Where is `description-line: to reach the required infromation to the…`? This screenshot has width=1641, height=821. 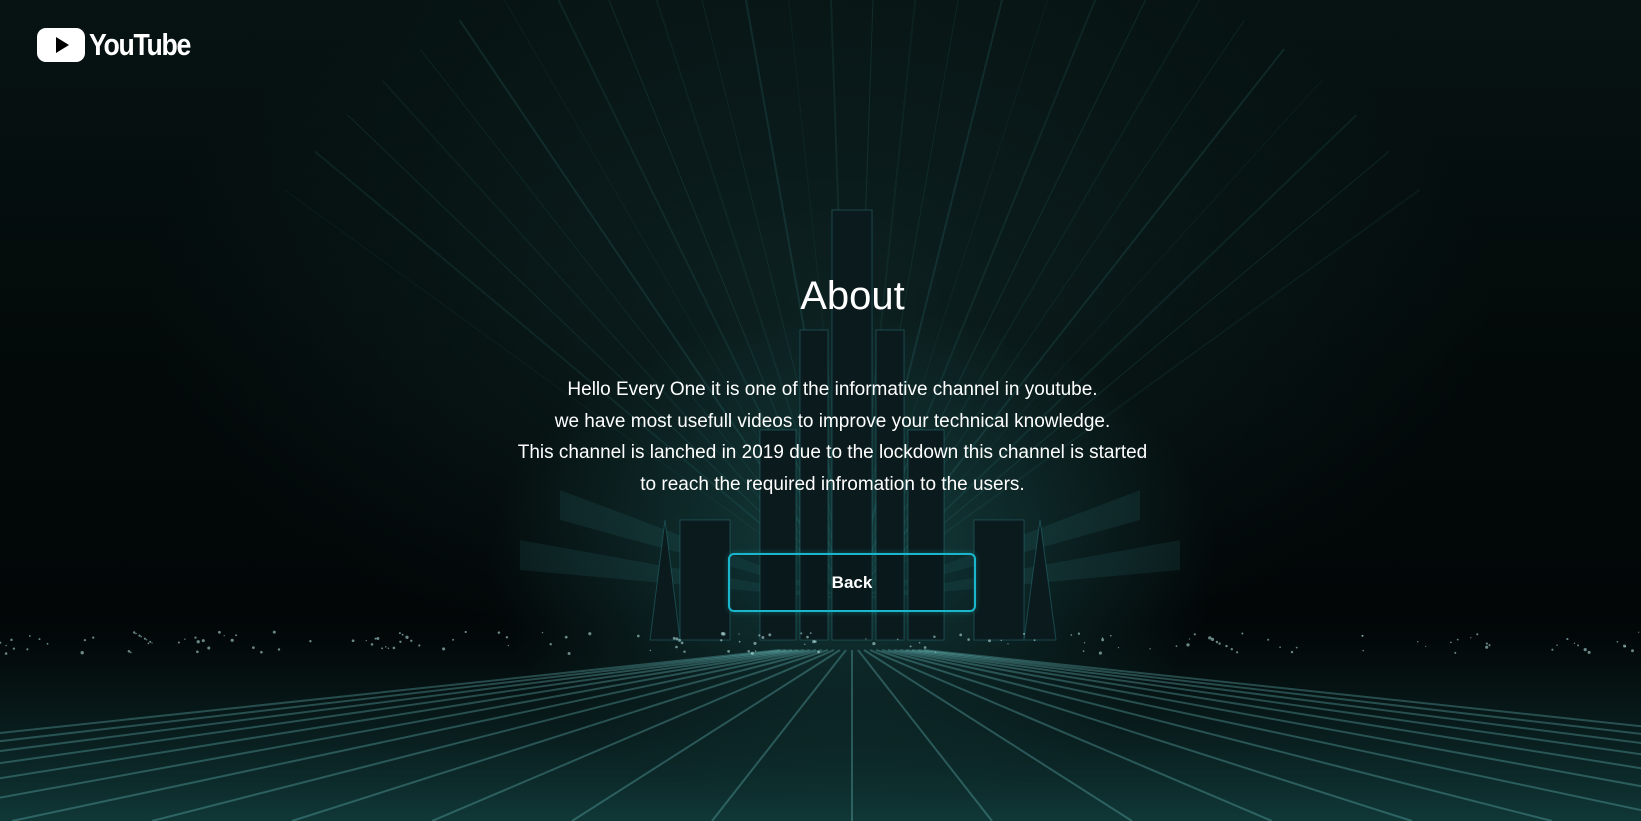
description-line: to reach the required infromation to the… is located at coordinates (832, 484).